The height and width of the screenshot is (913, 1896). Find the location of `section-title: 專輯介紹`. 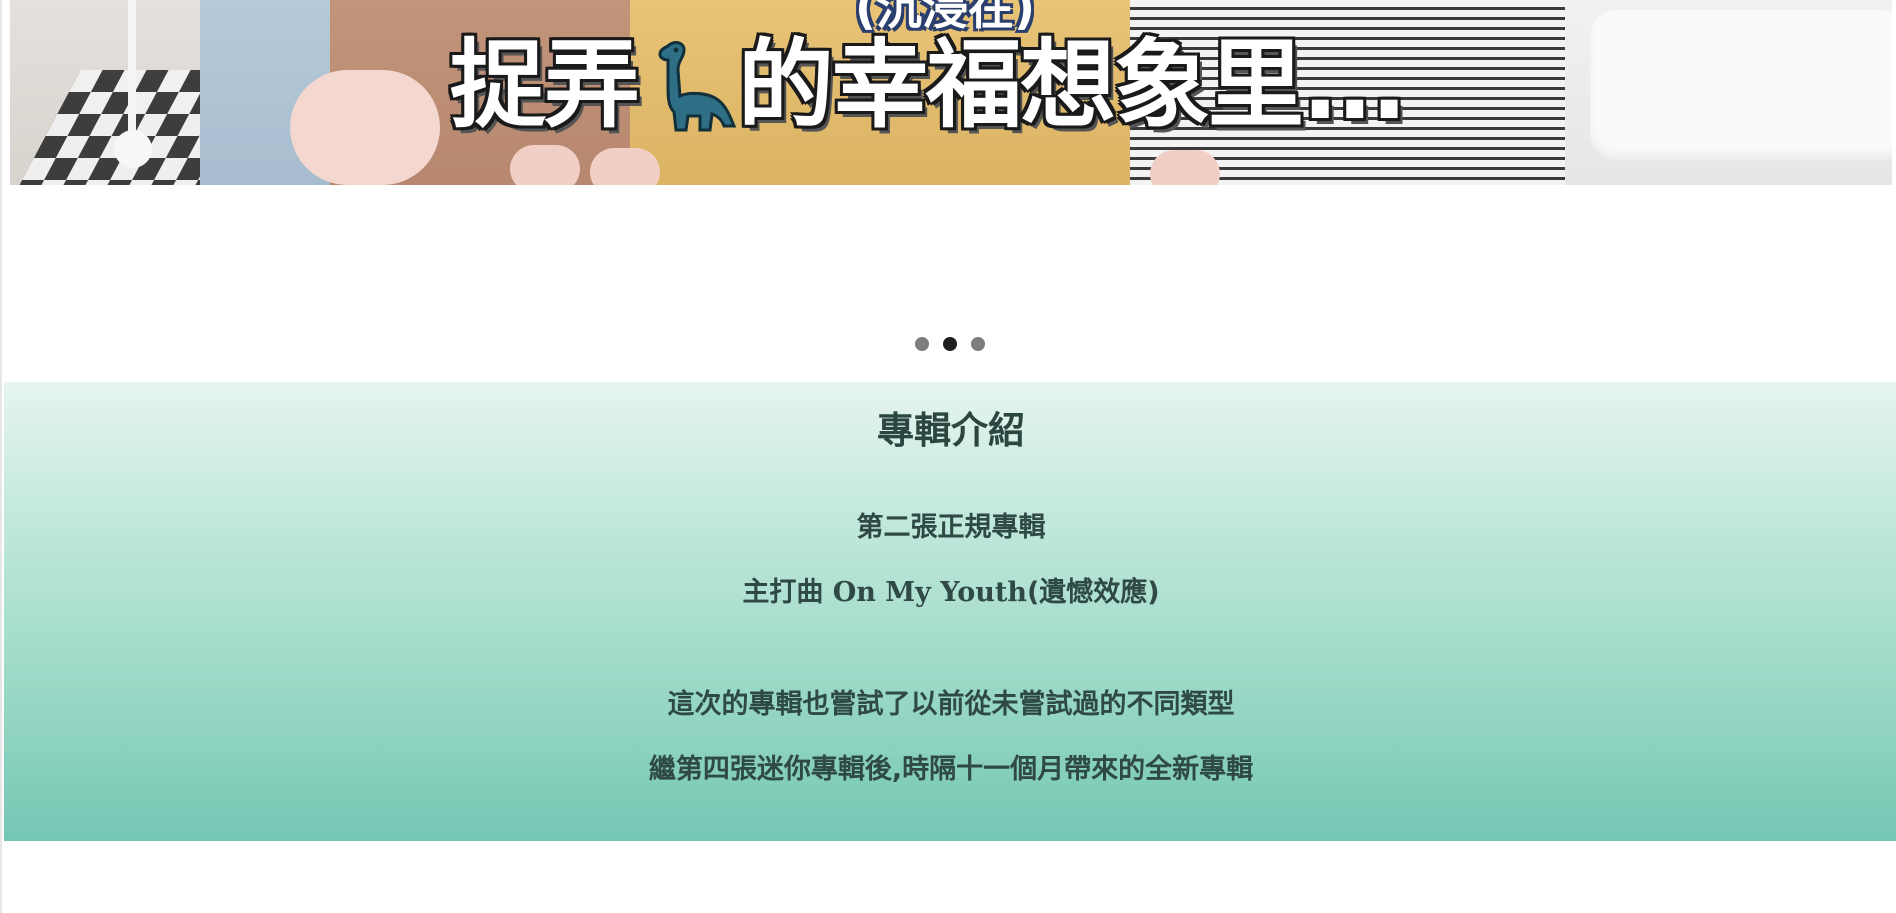

section-title: 專輯介紹 is located at coordinates (951, 430).